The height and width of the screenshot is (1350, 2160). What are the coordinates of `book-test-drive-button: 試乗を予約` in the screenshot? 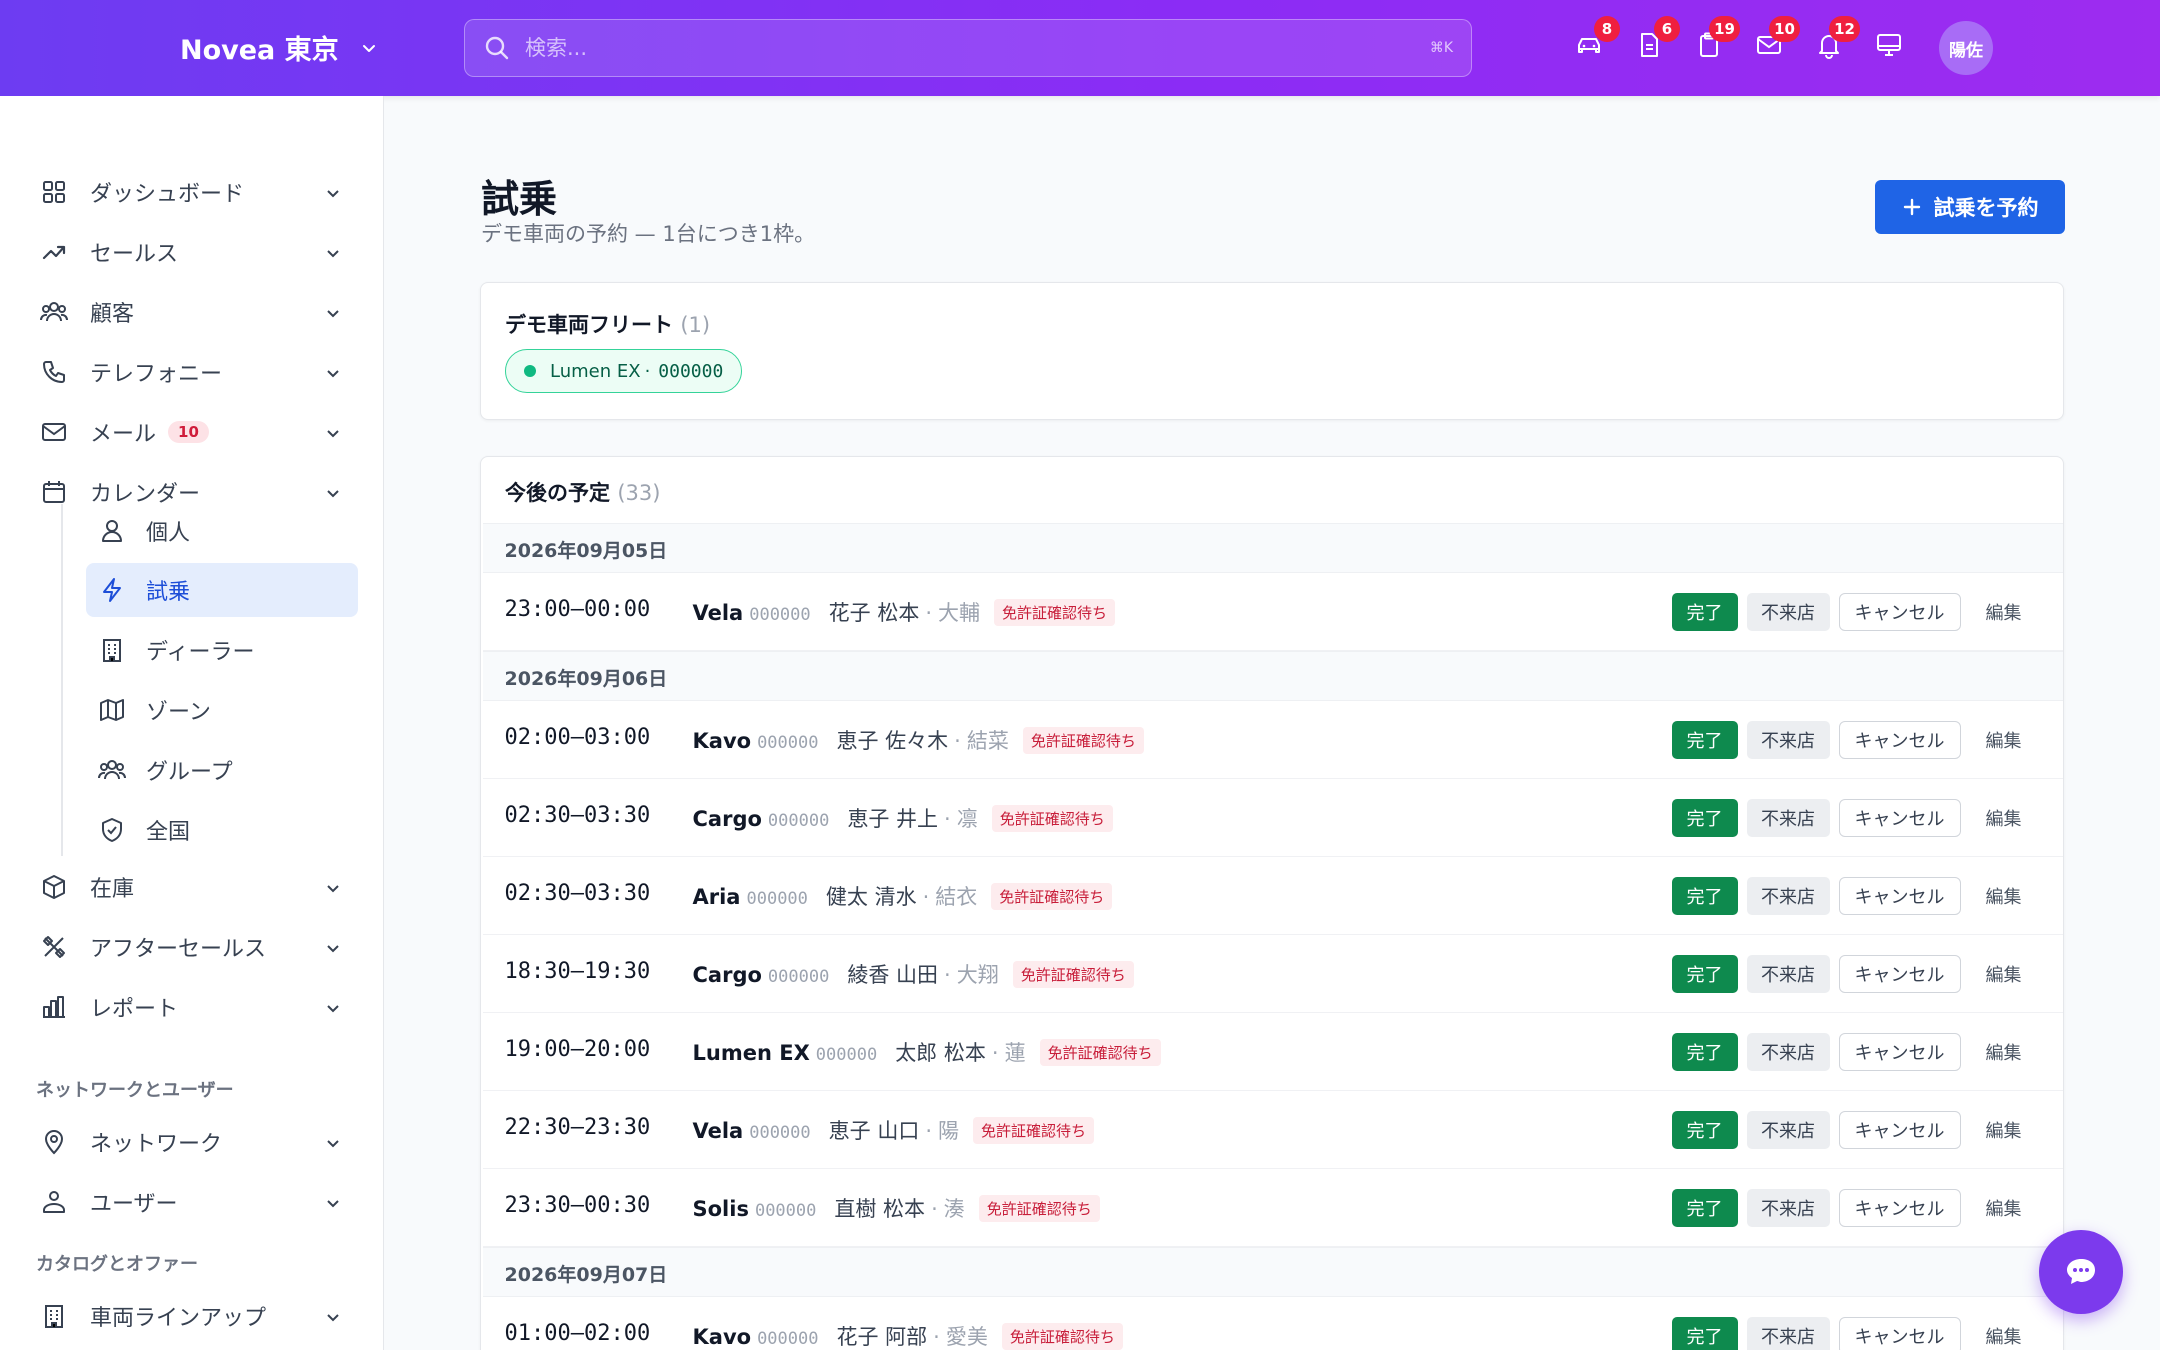 It's located at (1970, 207).